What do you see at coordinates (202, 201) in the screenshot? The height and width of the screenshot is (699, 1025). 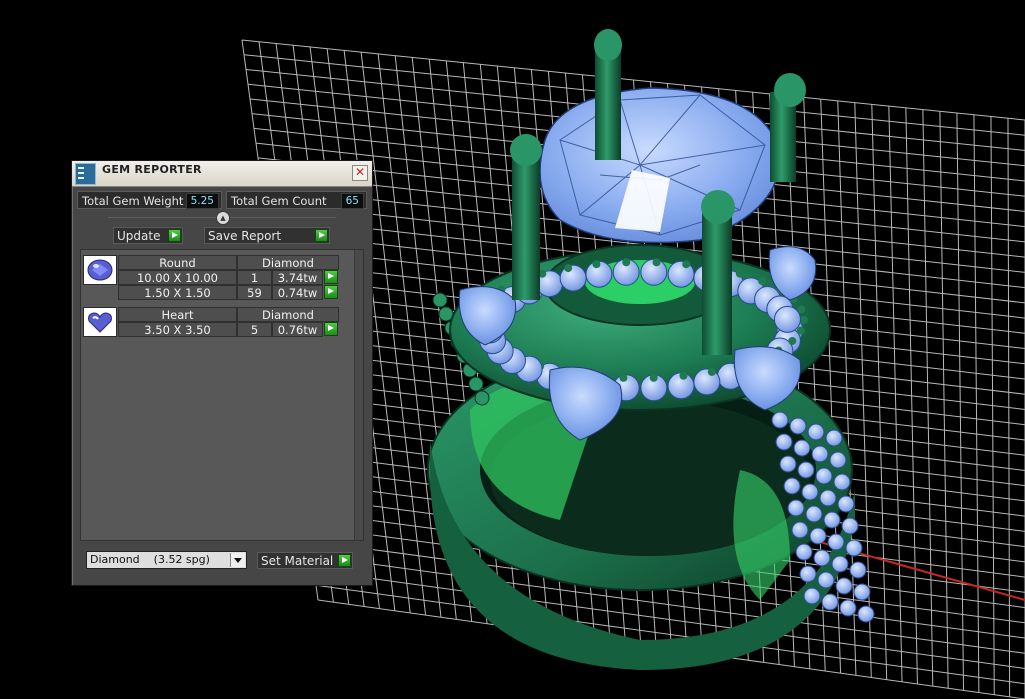 I see `total-gem-weight-value: 5.25` at bounding box center [202, 201].